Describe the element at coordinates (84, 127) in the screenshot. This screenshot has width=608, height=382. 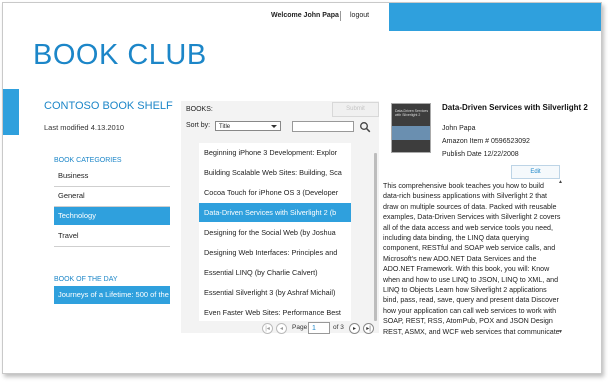
I see `last-modified: Last modified 4.13.2010` at that location.